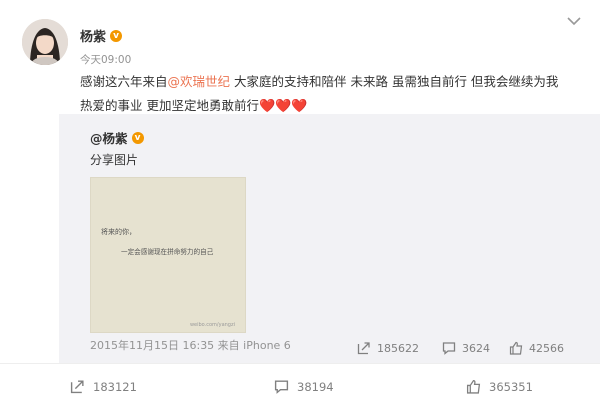  I want to click on original-like-count: 42566, so click(546, 348).